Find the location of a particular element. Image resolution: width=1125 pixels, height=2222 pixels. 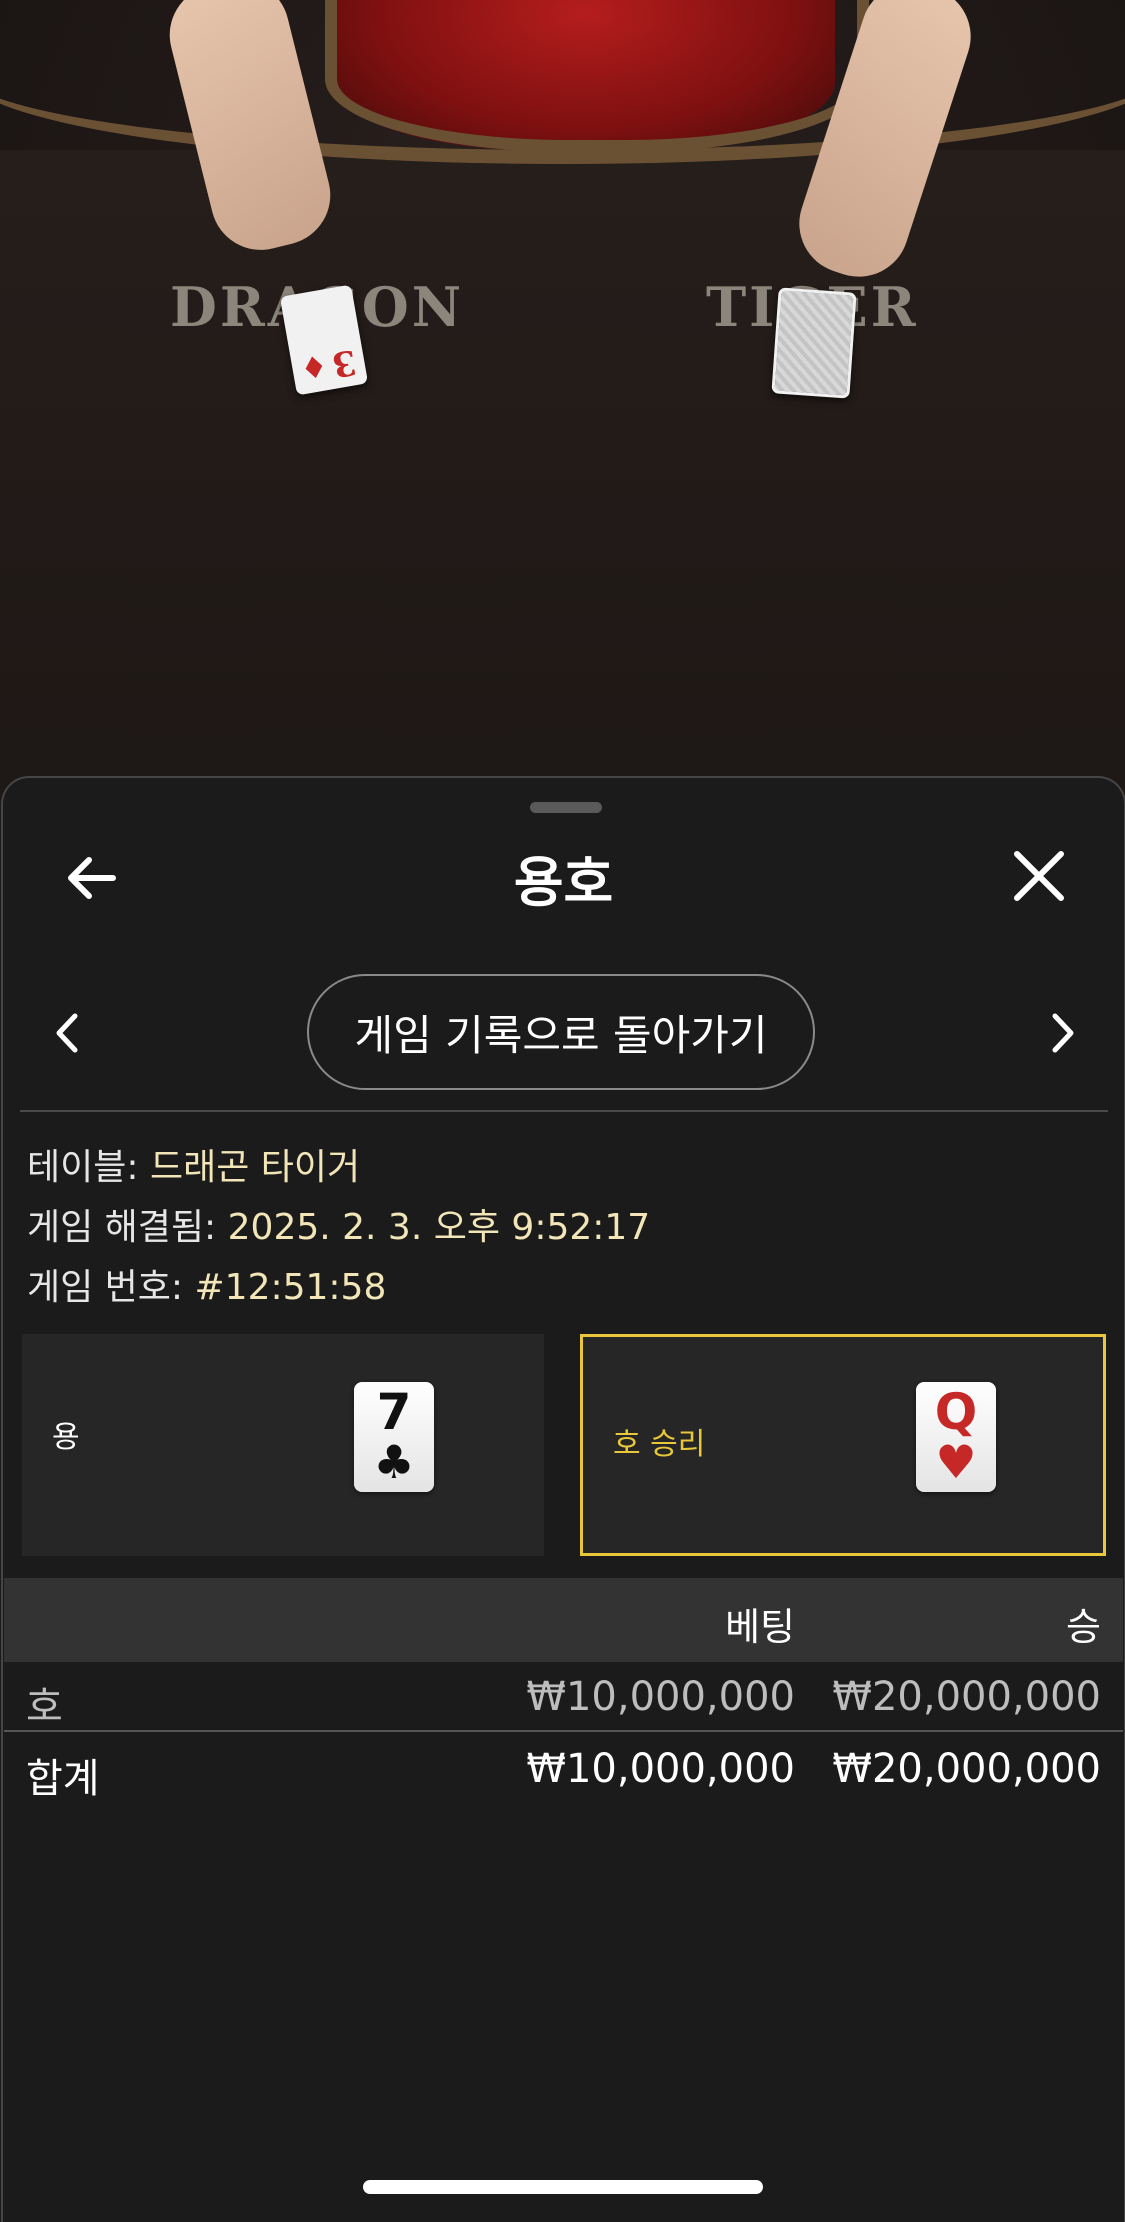

hand-tiger-winner-label: 호 승리 is located at coordinates (659, 1444).